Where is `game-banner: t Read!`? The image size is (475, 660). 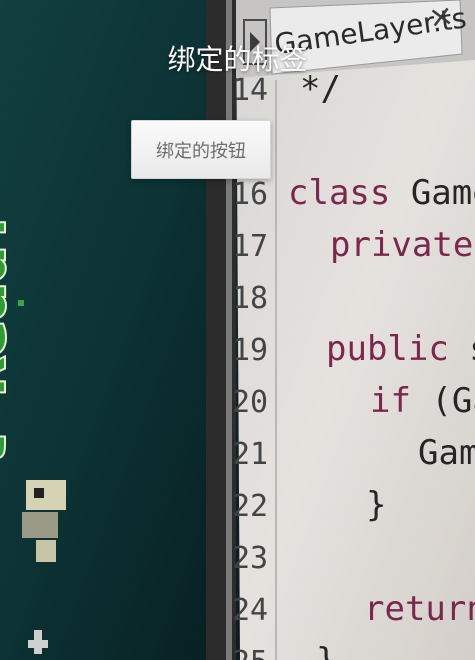
game-banner: t Read! is located at coordinates (10, 339).